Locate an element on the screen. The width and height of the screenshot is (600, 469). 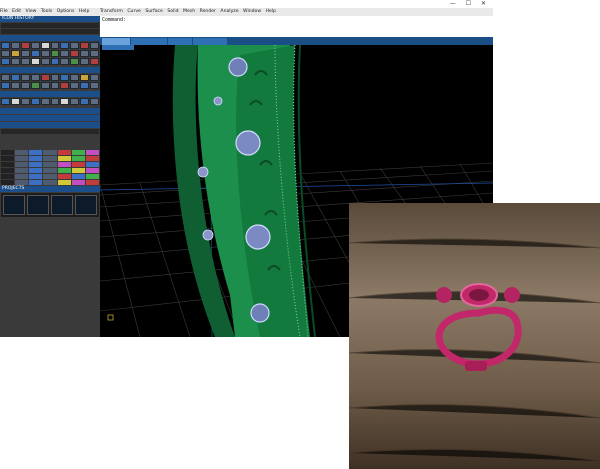
section-header-projects: PROJECTS is located at coordinates (50, 189).